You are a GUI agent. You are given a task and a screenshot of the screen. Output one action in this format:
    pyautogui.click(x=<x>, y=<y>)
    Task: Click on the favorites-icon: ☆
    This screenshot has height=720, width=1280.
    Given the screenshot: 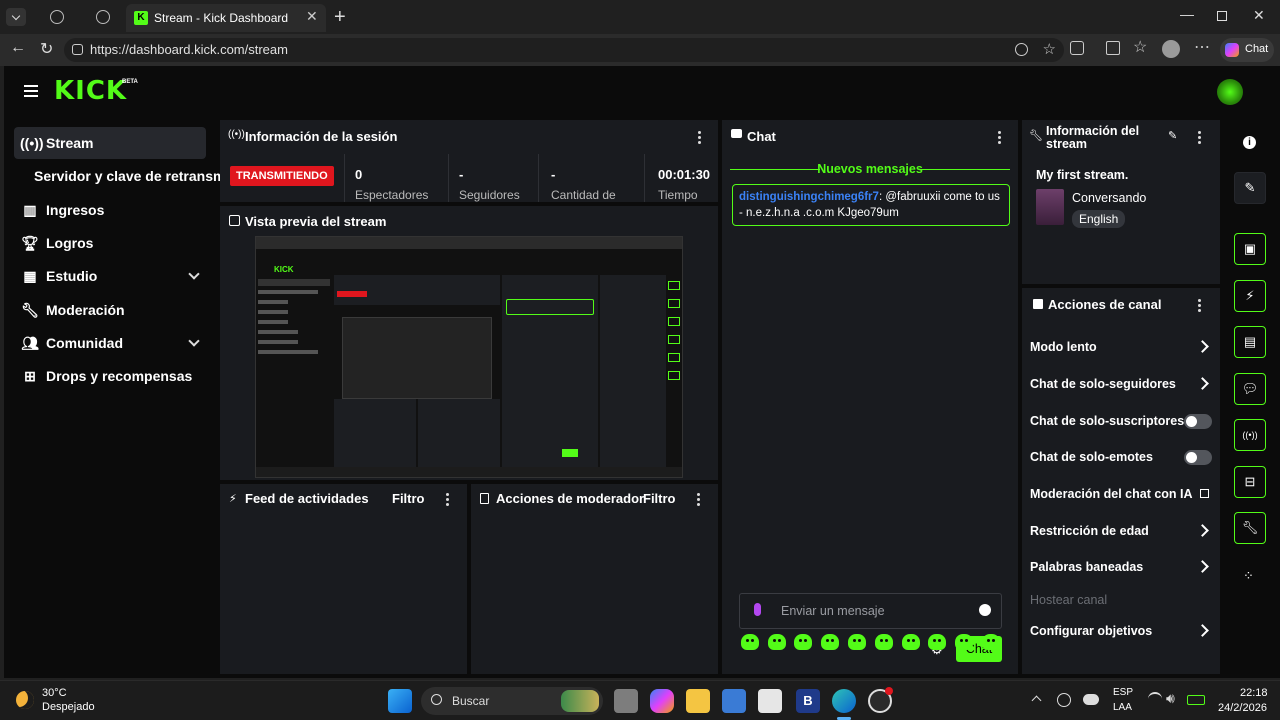 What is the action you would take?
    pyautogui.click(x=1140, y=47)
    